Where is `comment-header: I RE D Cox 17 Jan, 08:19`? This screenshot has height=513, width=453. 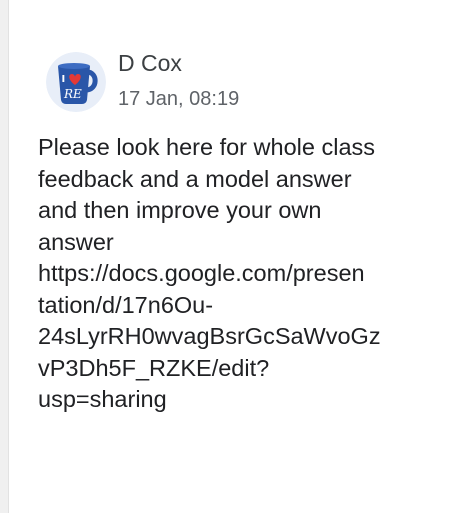
comment-header: I RE D Cox 17 Jan, 08:19 is located at coordinates (244, 80).